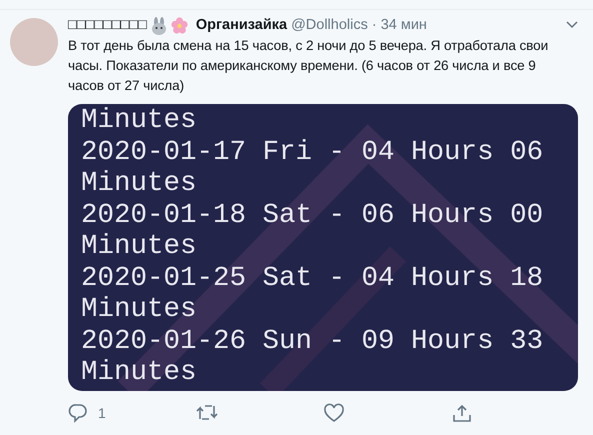 The width and height of the screenshot is (593, 435). What do you see at coordinates (179, 25) in the screenshot?
I see `flower-icon` at bounding box center [179, 25].